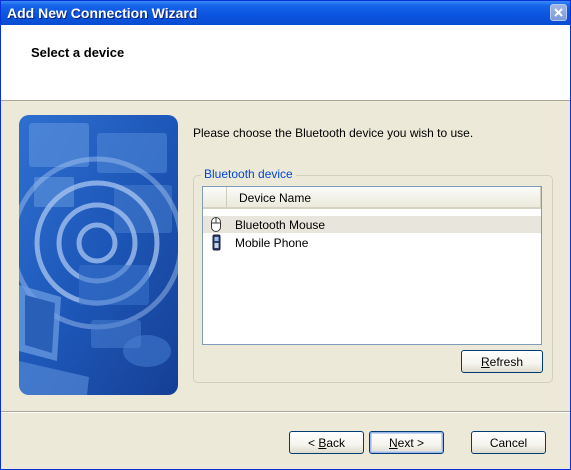 The image size is (571, 470). What do you see at coordinates (313, 442) in the screenshot?
I see `back-label-prefix: <` at bounding box center [313, 442].